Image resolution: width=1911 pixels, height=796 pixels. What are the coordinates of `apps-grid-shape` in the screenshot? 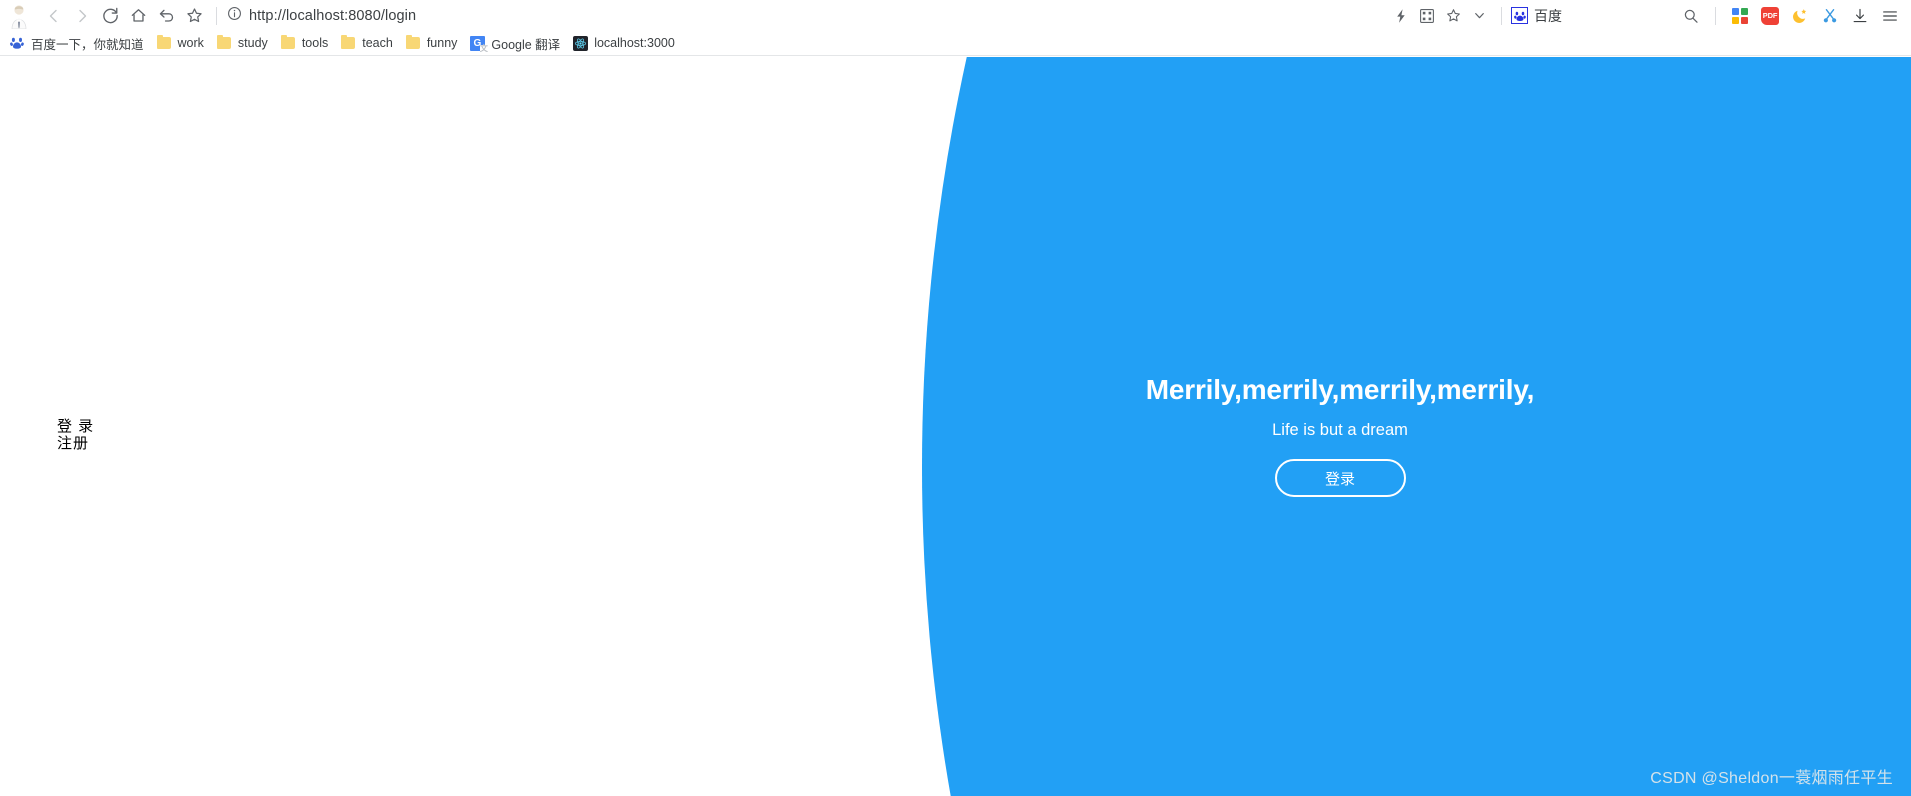 It's located at (1740, 15).